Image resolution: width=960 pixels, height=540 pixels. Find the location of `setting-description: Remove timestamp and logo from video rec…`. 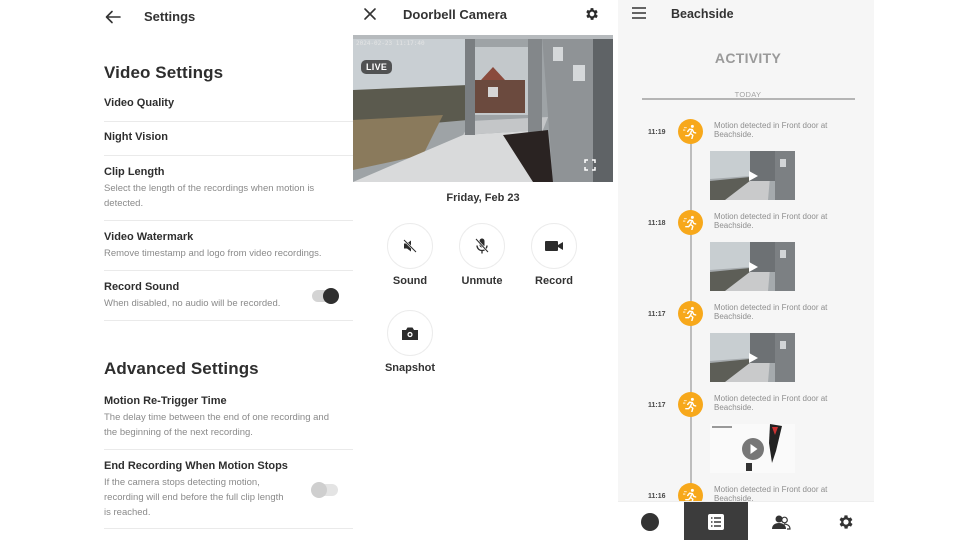

setting-description: Remove timestamp and logo from video rec… is located at coordinates (213, 253).